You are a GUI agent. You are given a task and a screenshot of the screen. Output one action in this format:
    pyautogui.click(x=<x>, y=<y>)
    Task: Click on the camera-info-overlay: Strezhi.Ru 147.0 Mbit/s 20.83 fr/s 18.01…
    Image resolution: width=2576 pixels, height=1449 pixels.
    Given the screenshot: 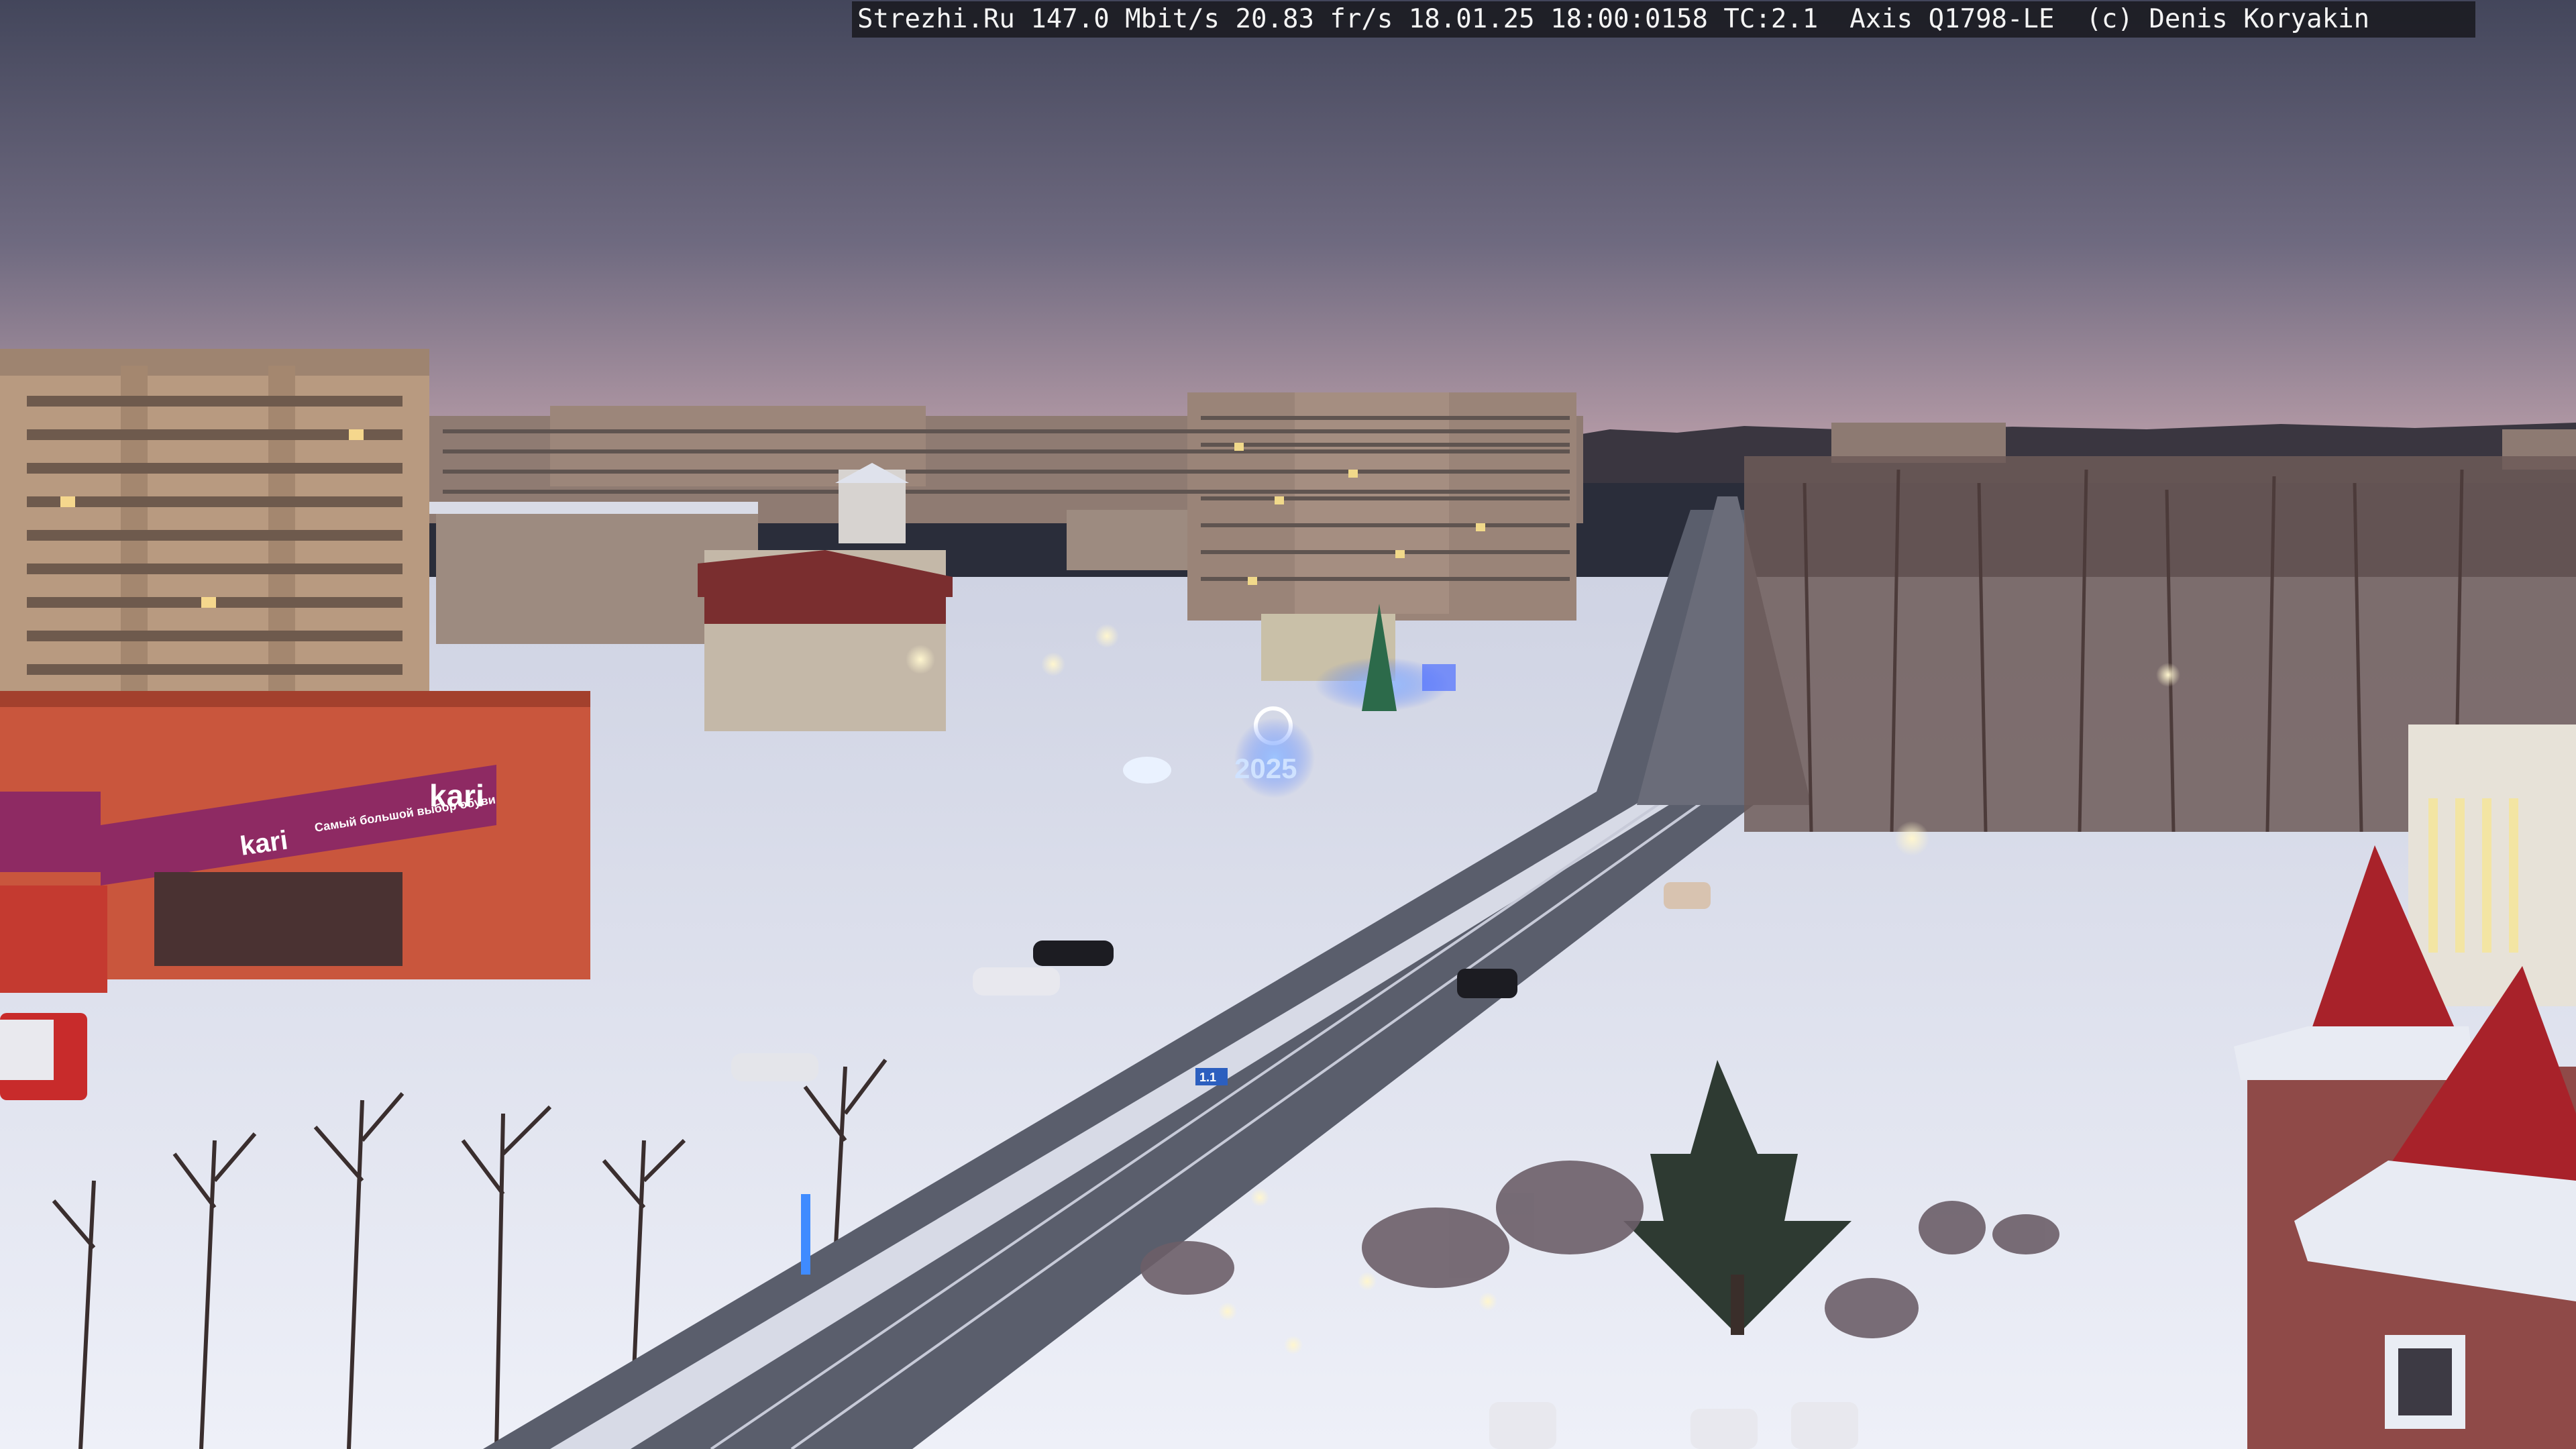 What is the action you would take?
    pyautogui.click(x=1663, y=19)
    